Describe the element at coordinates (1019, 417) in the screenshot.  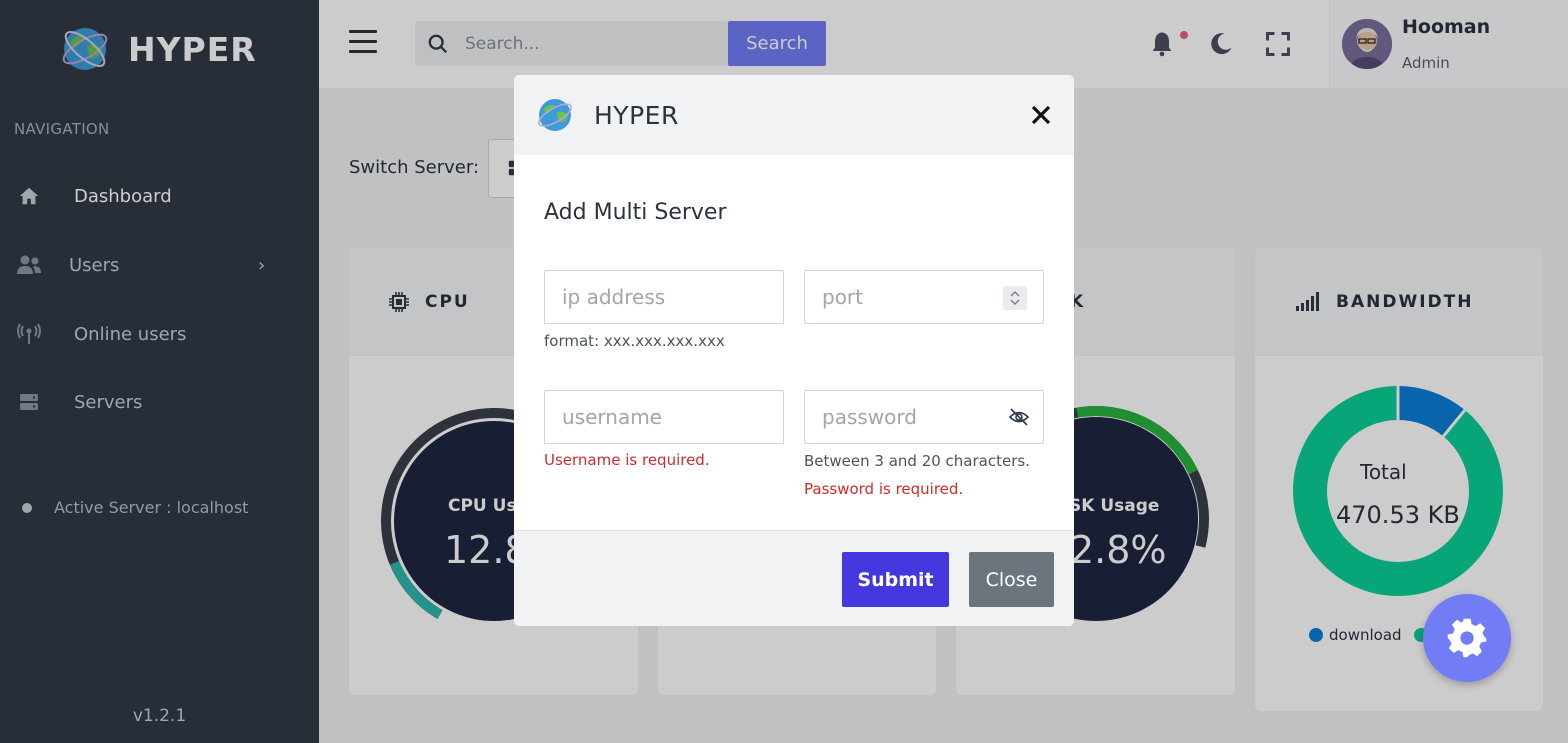
I see `eye-slash-icon` at that location.